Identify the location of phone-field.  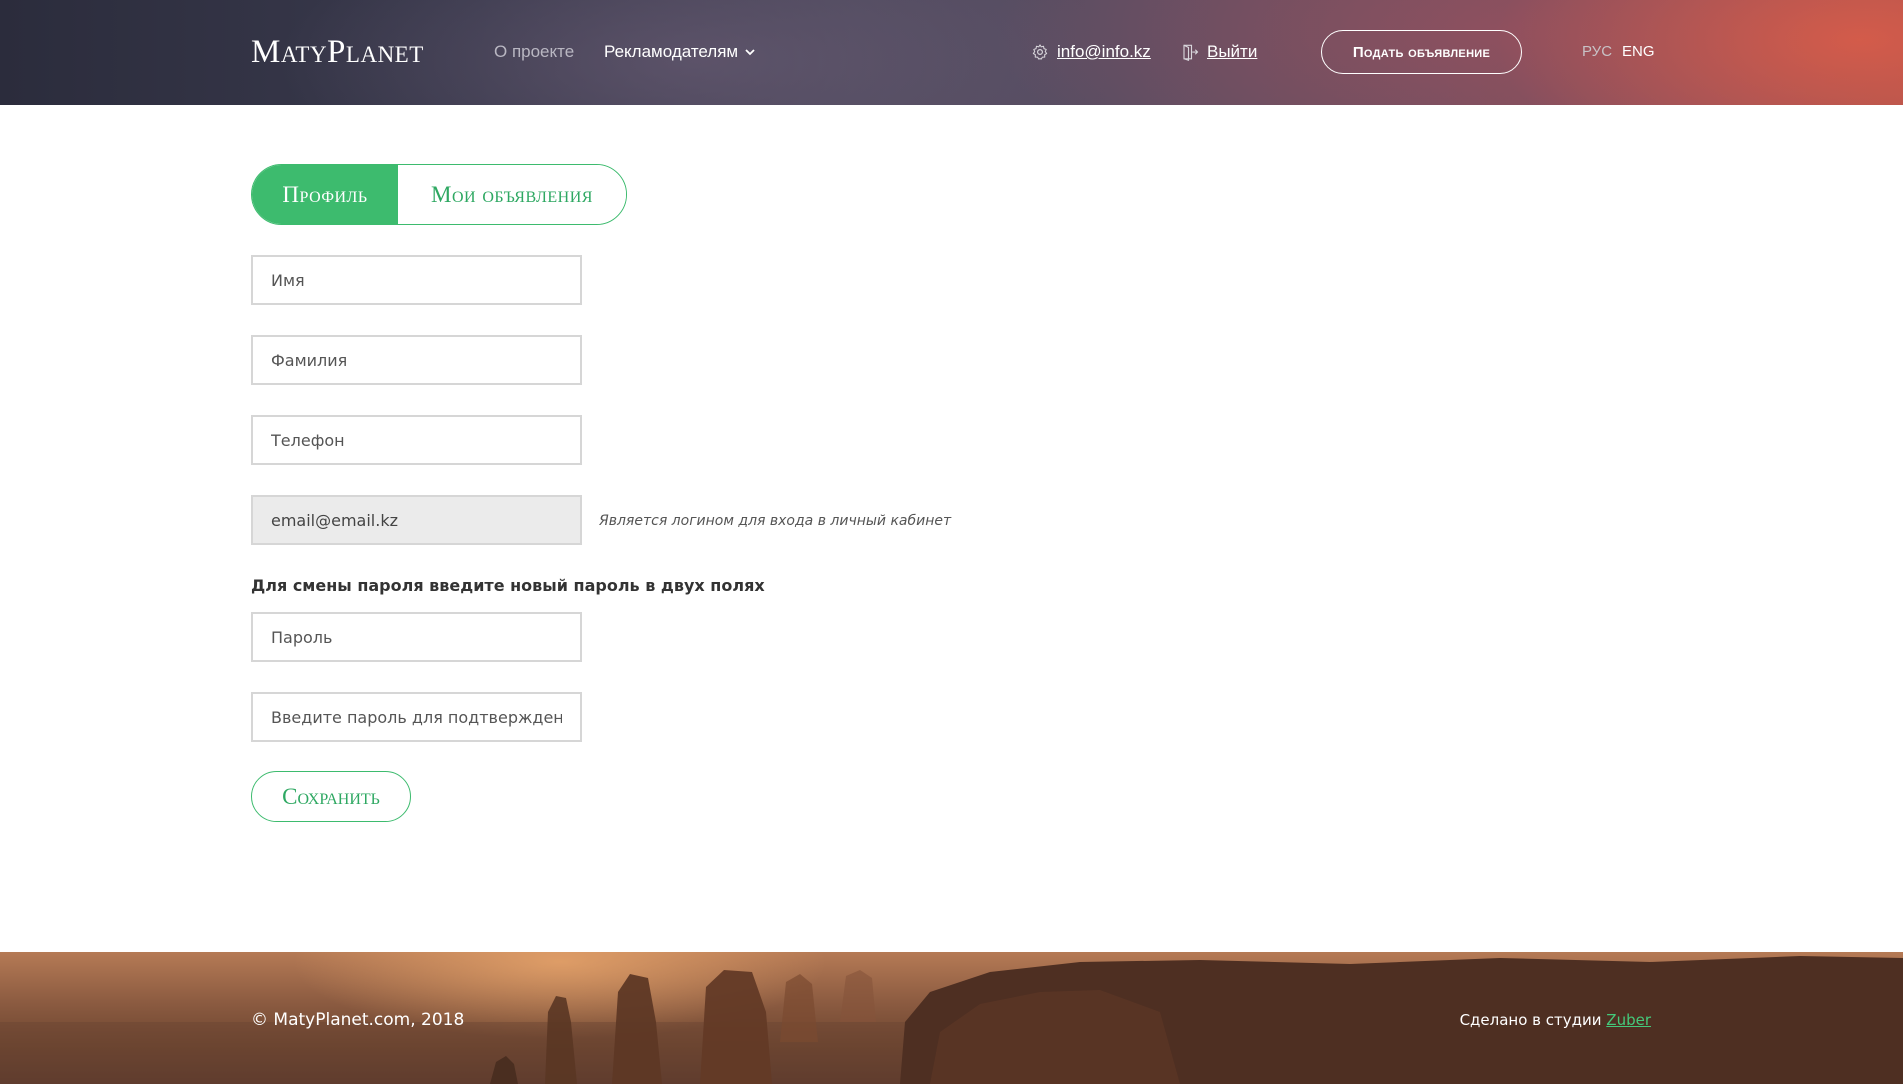
(416, 440).